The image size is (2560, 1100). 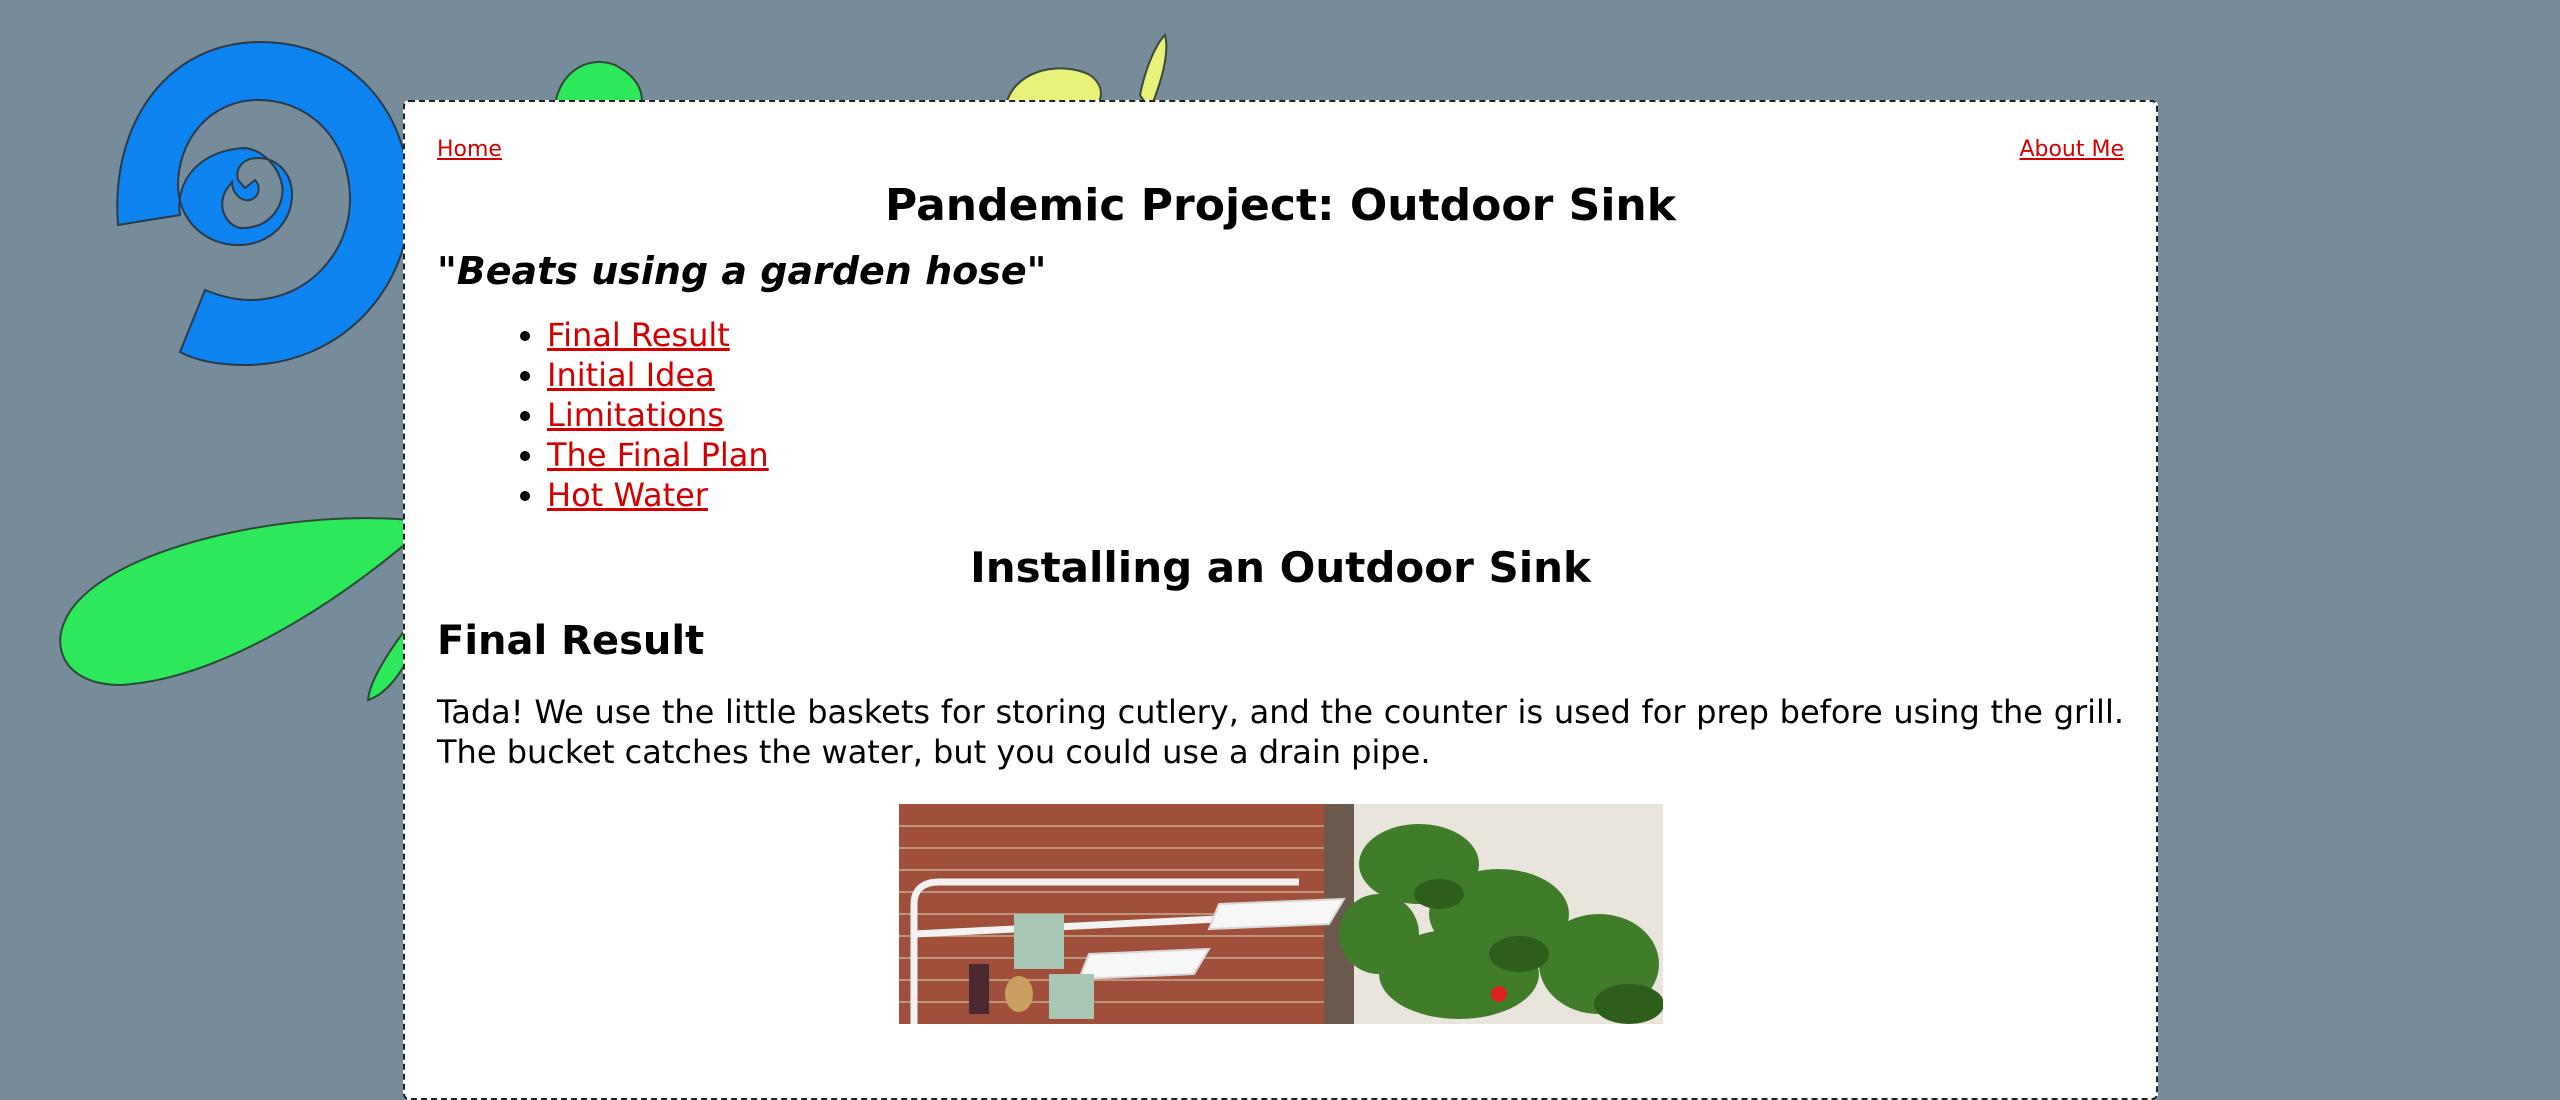 I want to click on toc-link-limitations: Limitations, so click(x=635, y=415).